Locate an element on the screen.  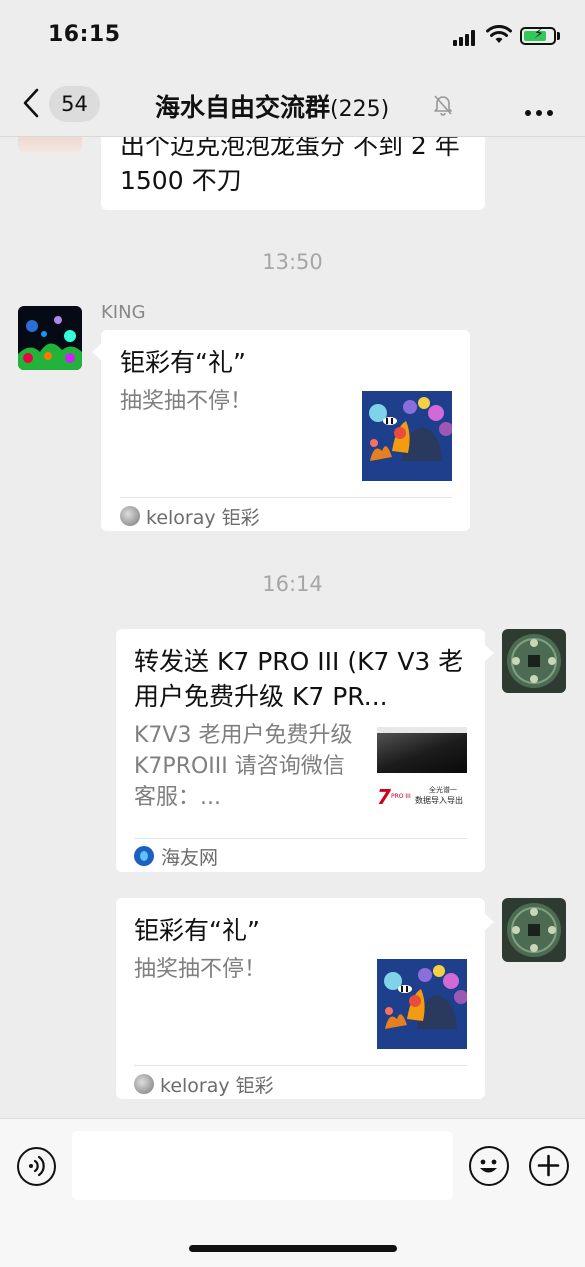
haiyou-logo-icon is located at coordinates (144, 856).